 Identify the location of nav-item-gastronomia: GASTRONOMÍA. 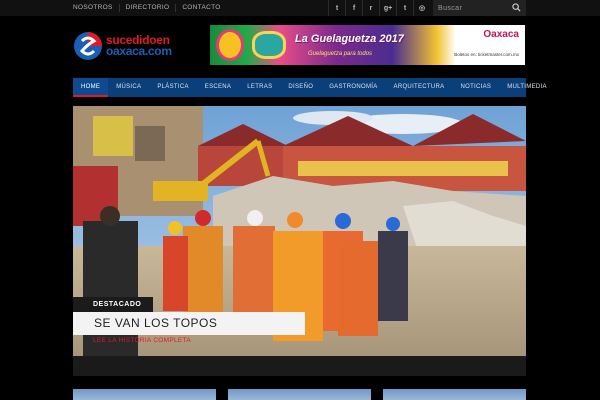
(353, 87).